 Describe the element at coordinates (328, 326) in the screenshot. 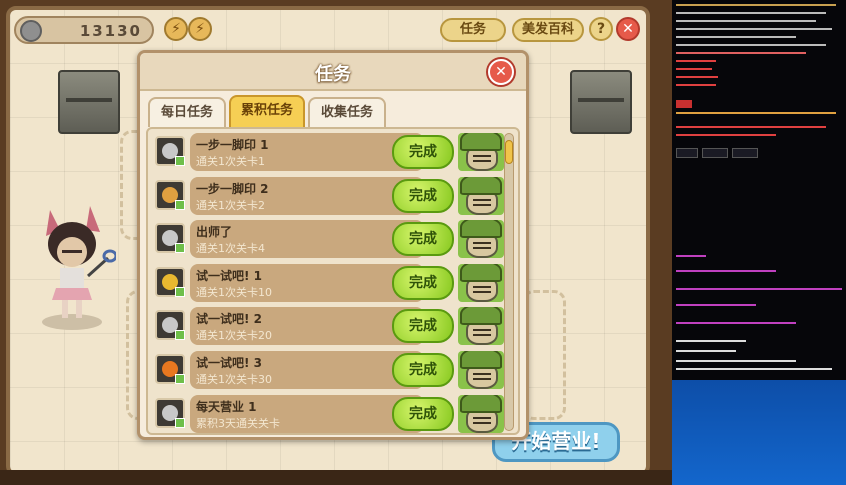

I see `task-row: 试一试吧! 2 通关1次关卡20 完成` at that location.